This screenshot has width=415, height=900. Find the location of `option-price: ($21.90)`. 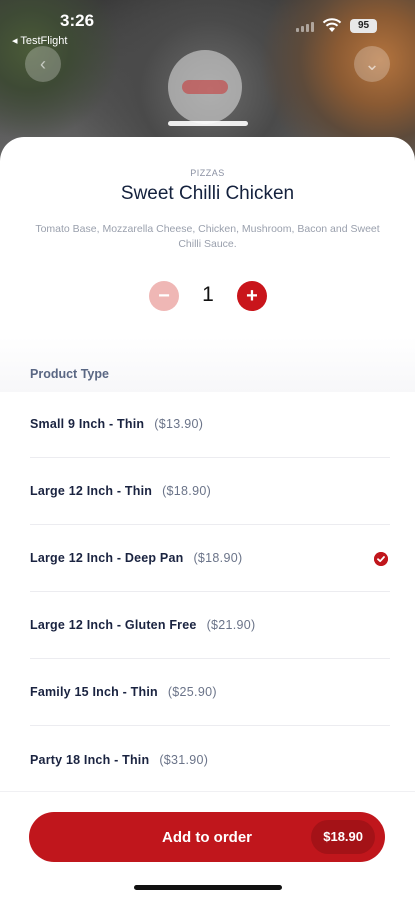

option-price: ($21.90) is located at coordinates (231, 625).